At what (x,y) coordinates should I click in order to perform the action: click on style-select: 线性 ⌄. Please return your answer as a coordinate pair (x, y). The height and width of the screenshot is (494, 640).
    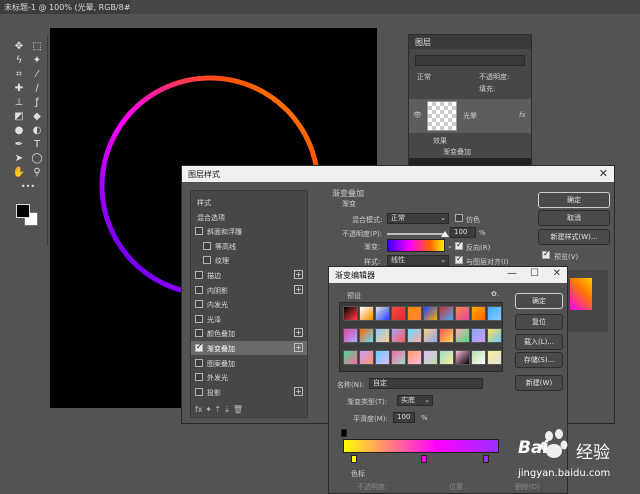
    Looking at the image, I should click on (418, 260).